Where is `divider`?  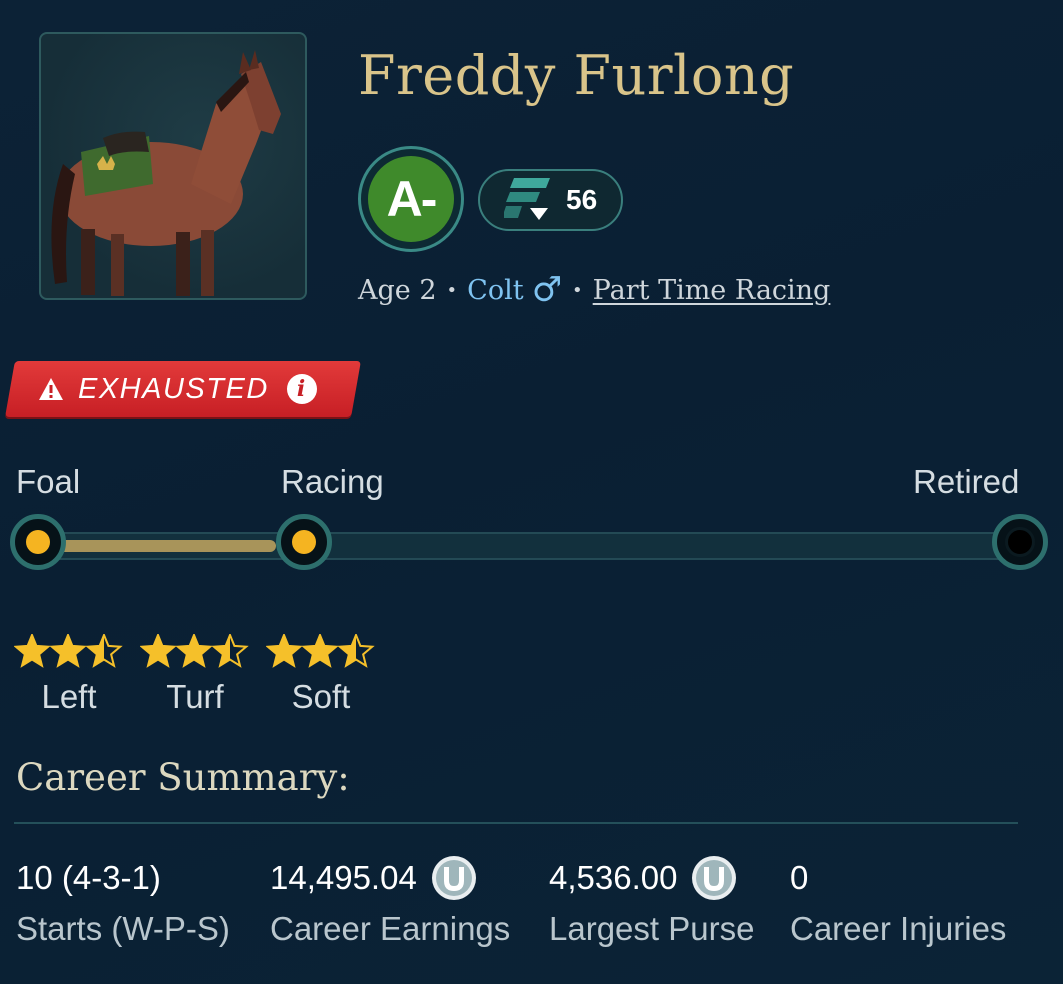 divider is located at coordinates (516, 823).